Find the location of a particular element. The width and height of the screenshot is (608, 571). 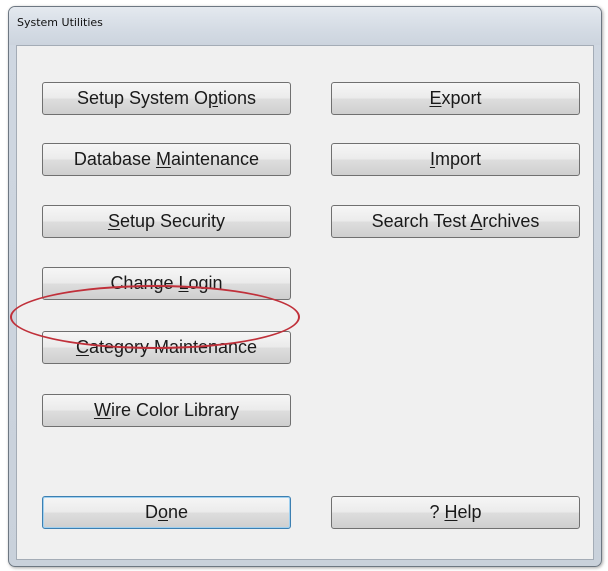

search-test-archives-button: Search Test Archives is located at coordinates (455, 221).